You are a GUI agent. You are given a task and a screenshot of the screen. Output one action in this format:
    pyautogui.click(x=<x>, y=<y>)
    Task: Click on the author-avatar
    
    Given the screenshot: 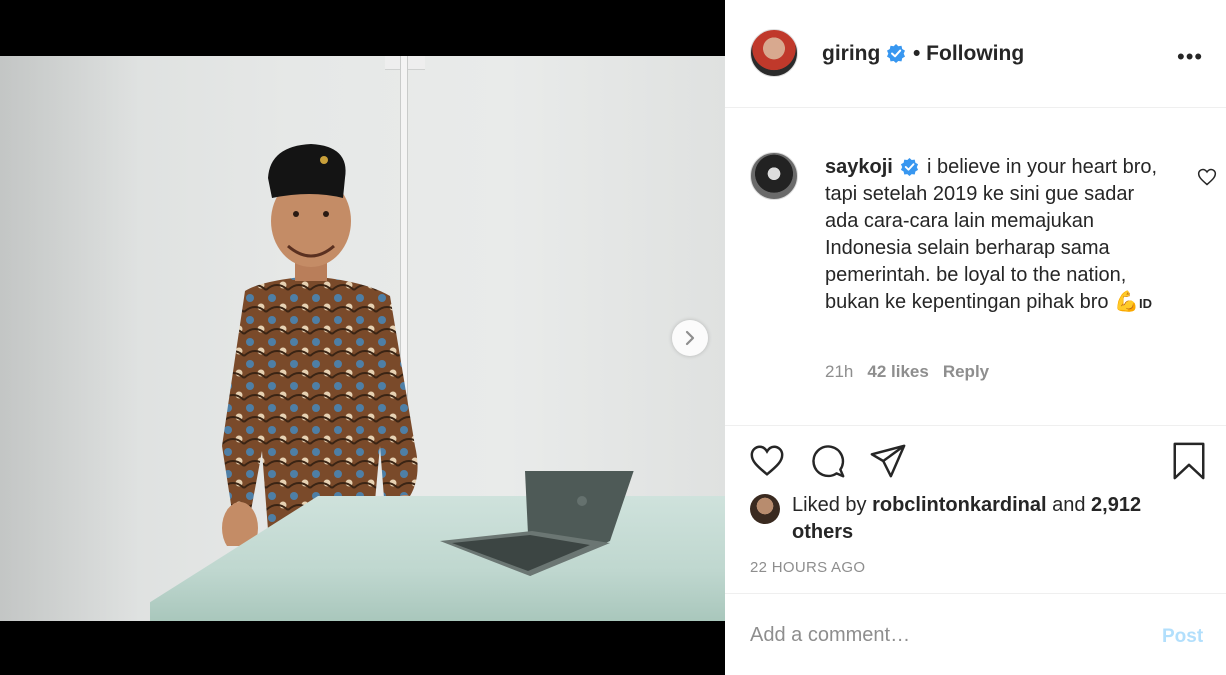 What is the action you would take?
    pyautogui.click(x=774, y=53)
    